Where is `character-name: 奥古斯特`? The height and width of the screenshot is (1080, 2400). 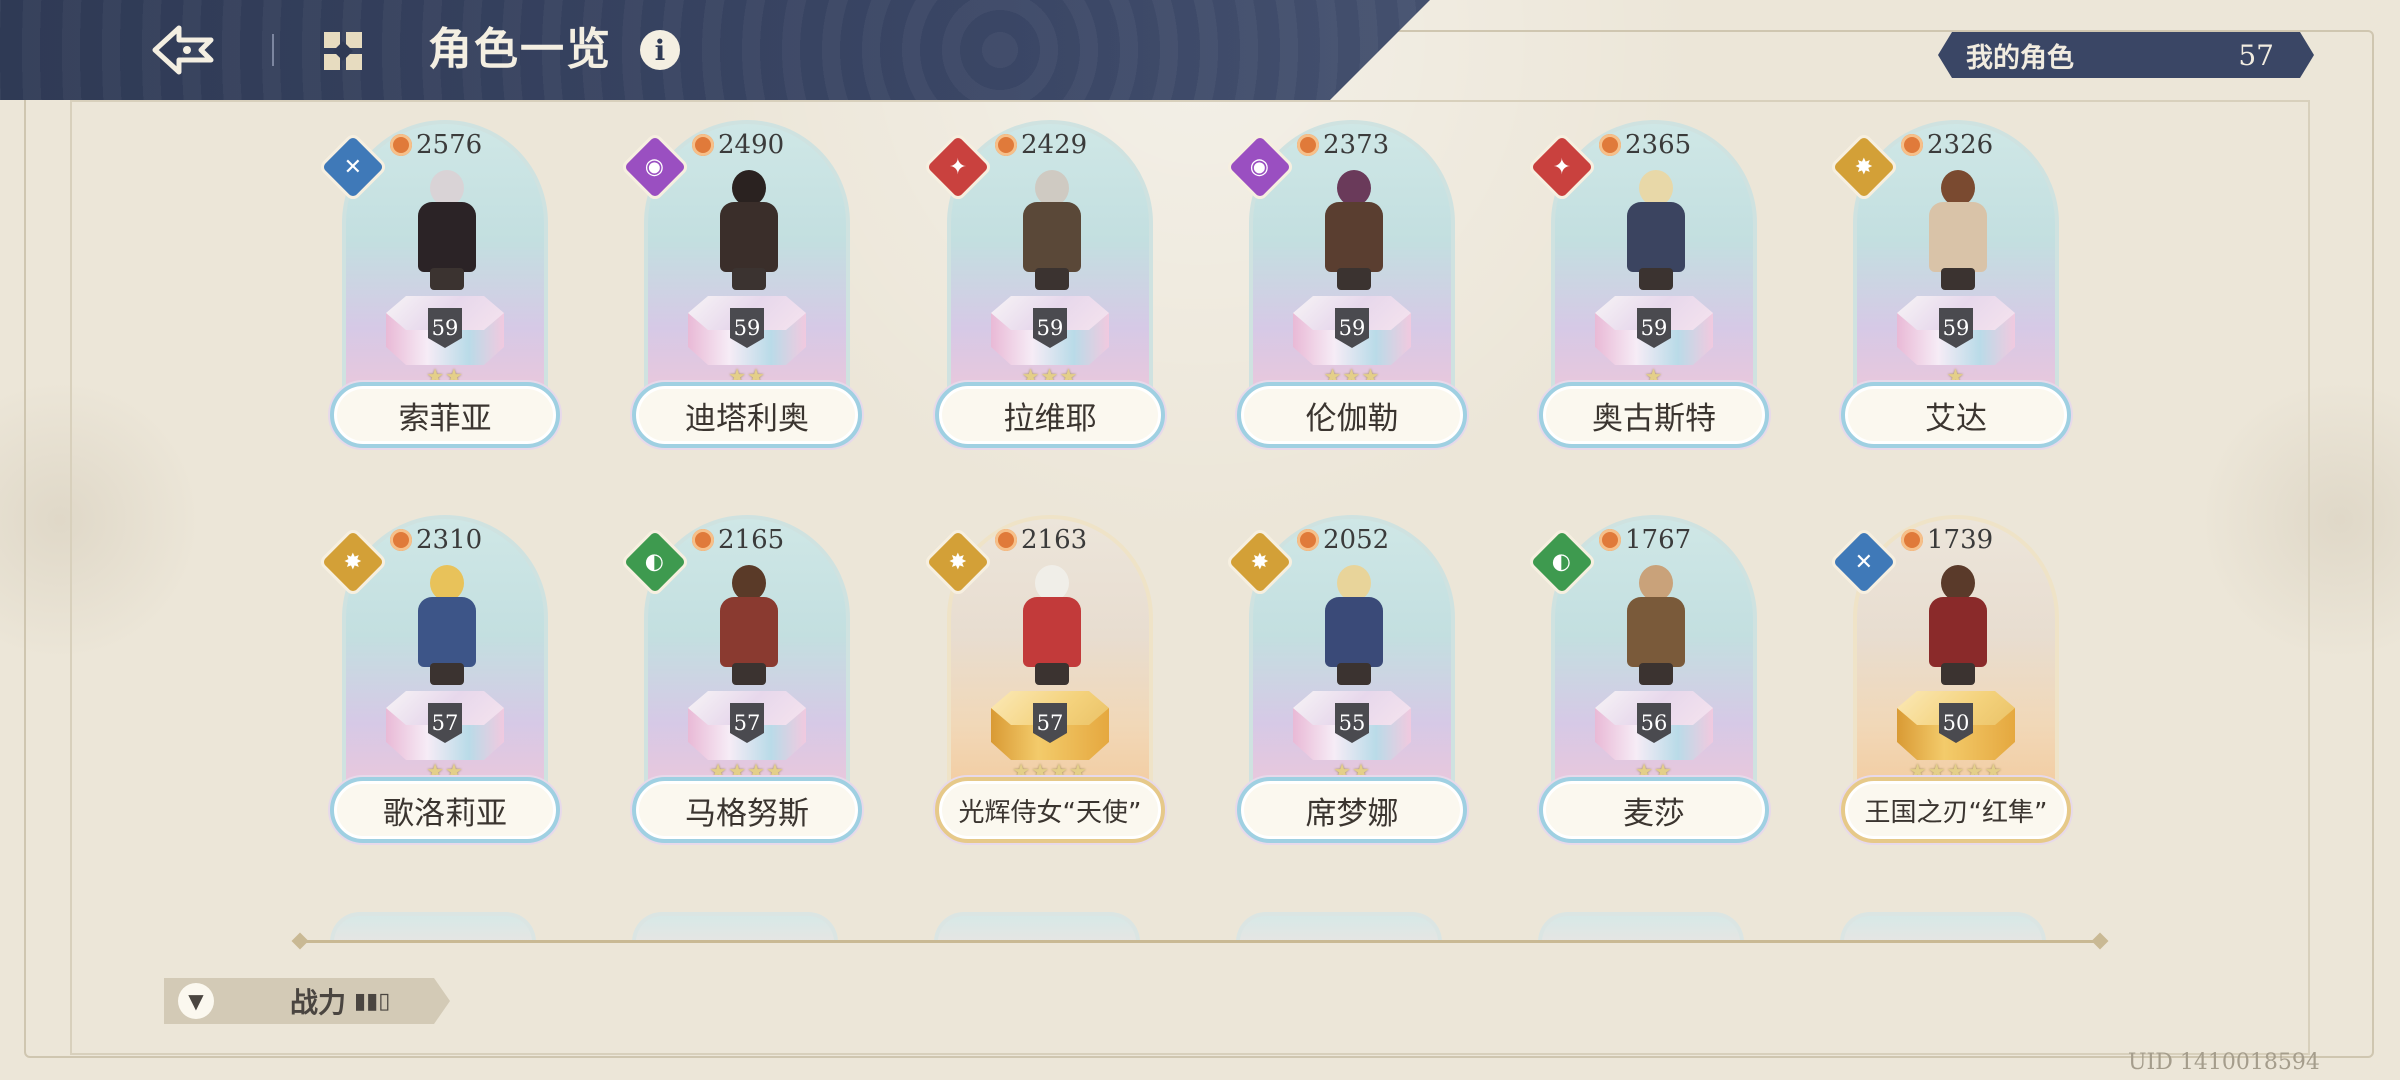 character-name: 奥古斯特 is located at coordinates (1654, 415).